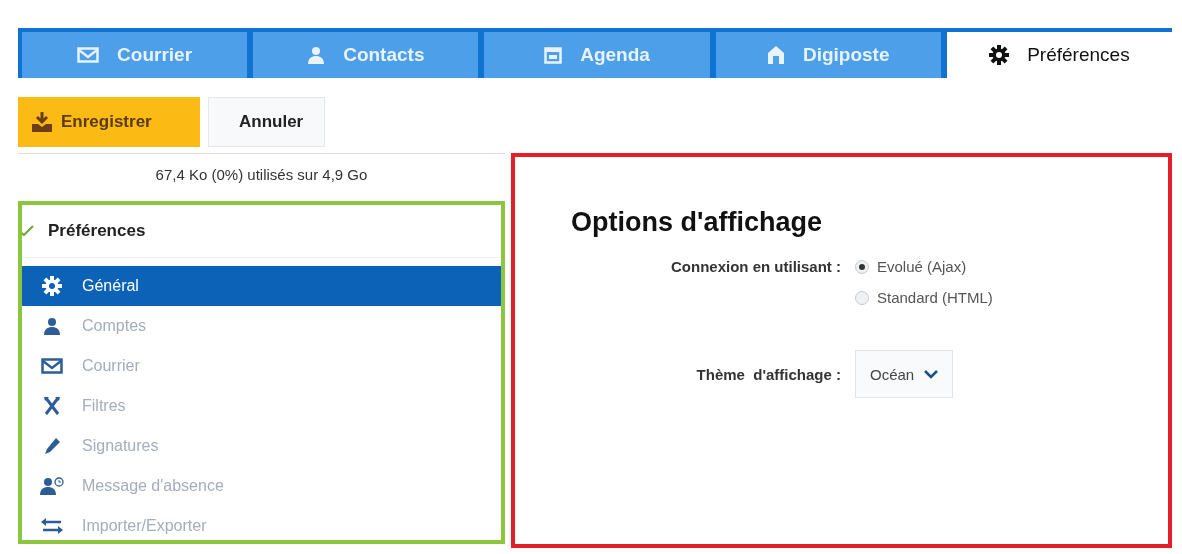 Image resolution: width=1182 pixels, height=554 pixels. What do you see at coordinates (755, 266) in the screenshot?
I see `field-label: Connexion en utilisant :` at bounding box center [755, 266].